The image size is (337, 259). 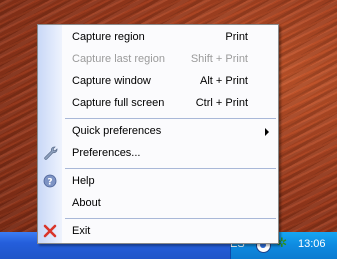 What do you see at coordinates (267, 132) in the screenshot?
I see `chevron-right-icon` at bounding box center [267, 132].